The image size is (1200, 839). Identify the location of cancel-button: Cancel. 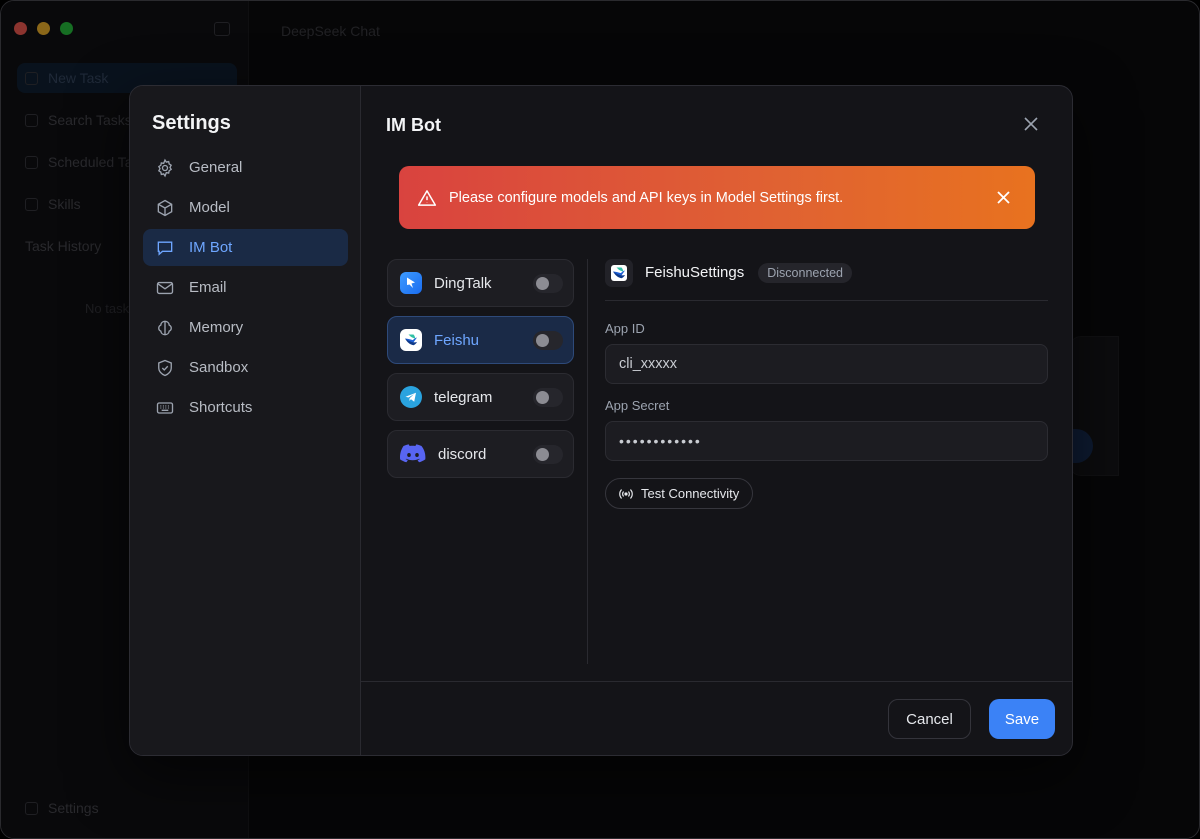
(929, 719).